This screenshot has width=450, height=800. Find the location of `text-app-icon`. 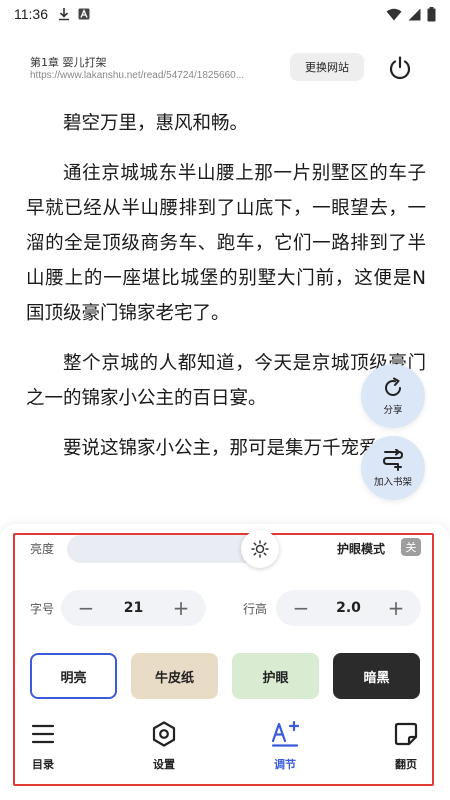

text-app-icon is located at coordinates (84, 14).